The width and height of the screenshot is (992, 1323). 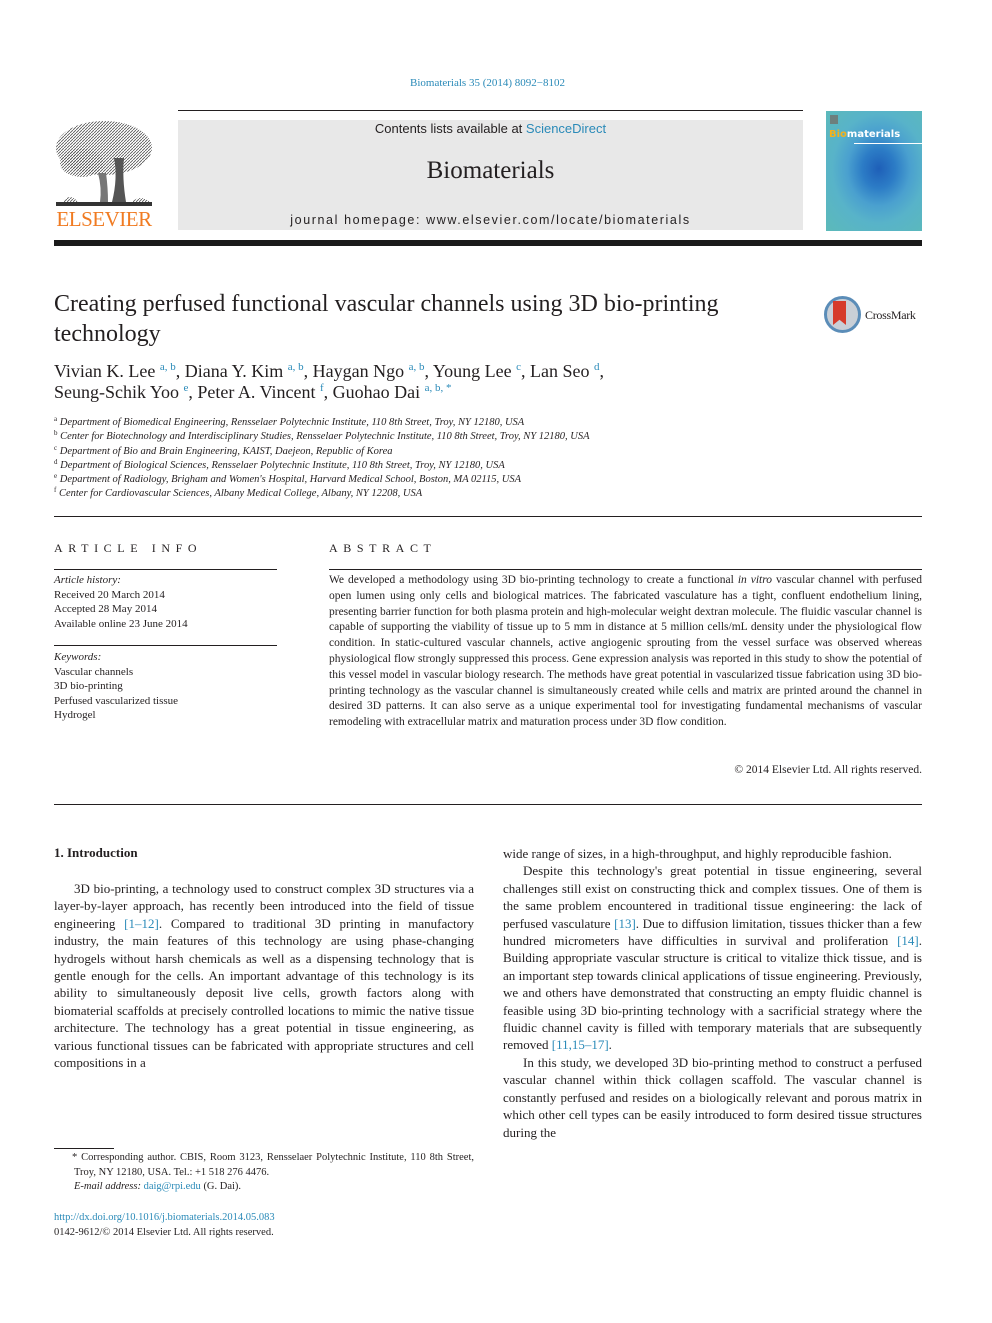 What do you see at coordinates (94, 671) in the screenshot?
I see `keyword: Vascular channels` at bounding box center [94, 671].